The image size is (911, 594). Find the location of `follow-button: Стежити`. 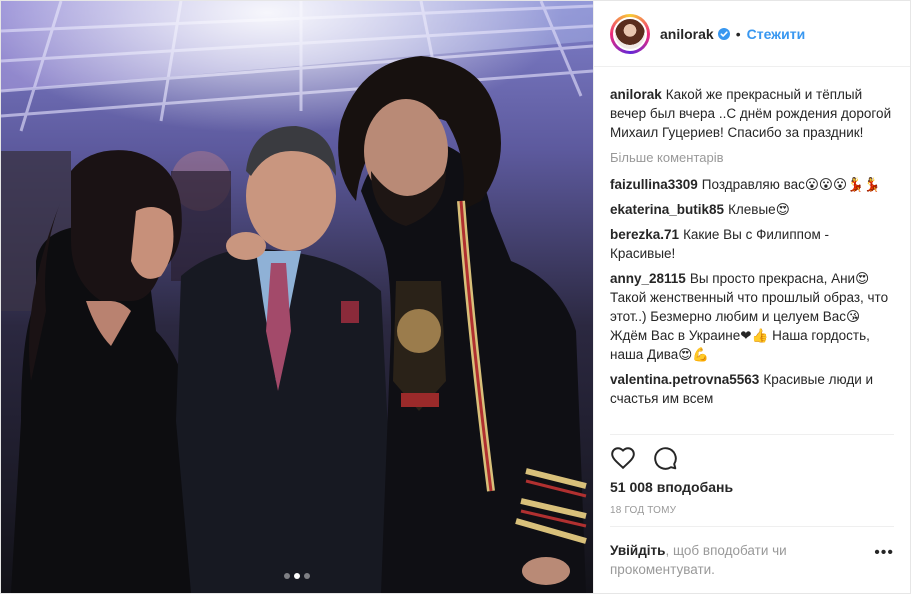

follow-button: Стежити is located at coordinates (776, 34).